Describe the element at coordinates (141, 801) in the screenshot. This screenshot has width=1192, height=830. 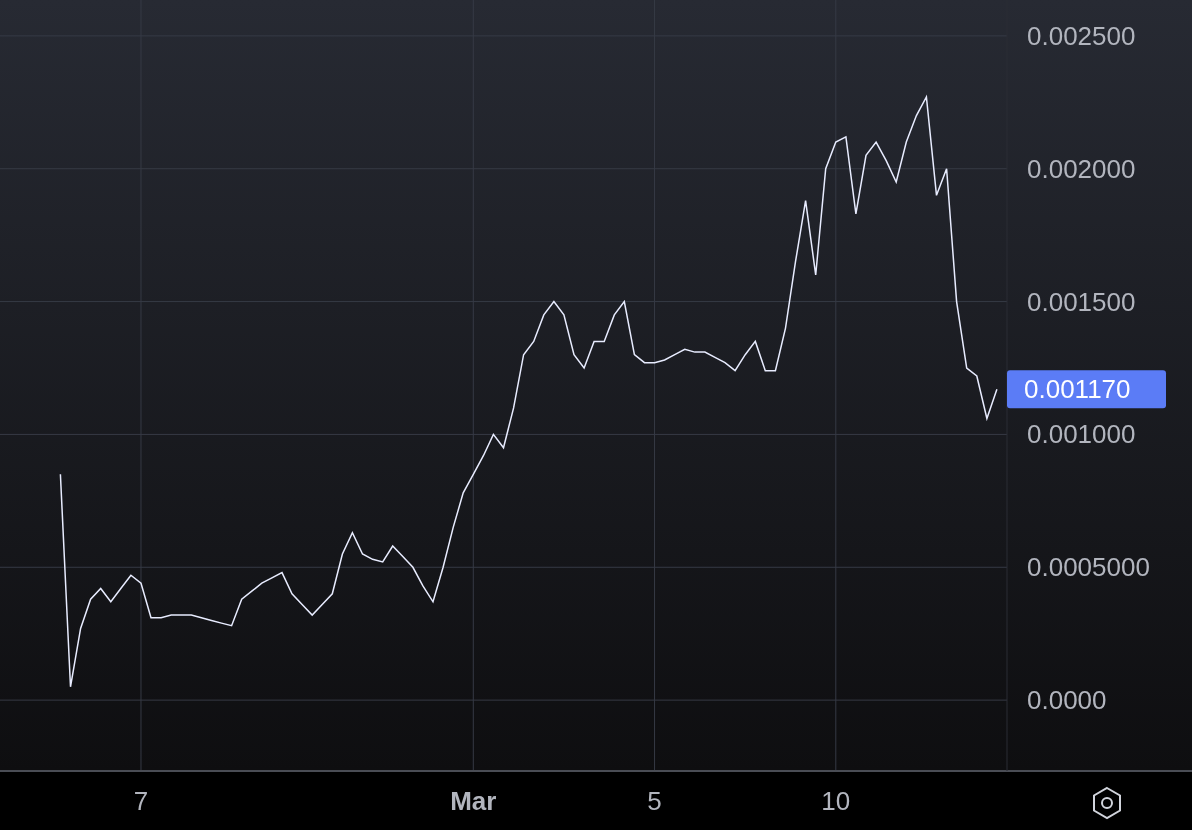
I see `x-tick-label: 7` at that location.